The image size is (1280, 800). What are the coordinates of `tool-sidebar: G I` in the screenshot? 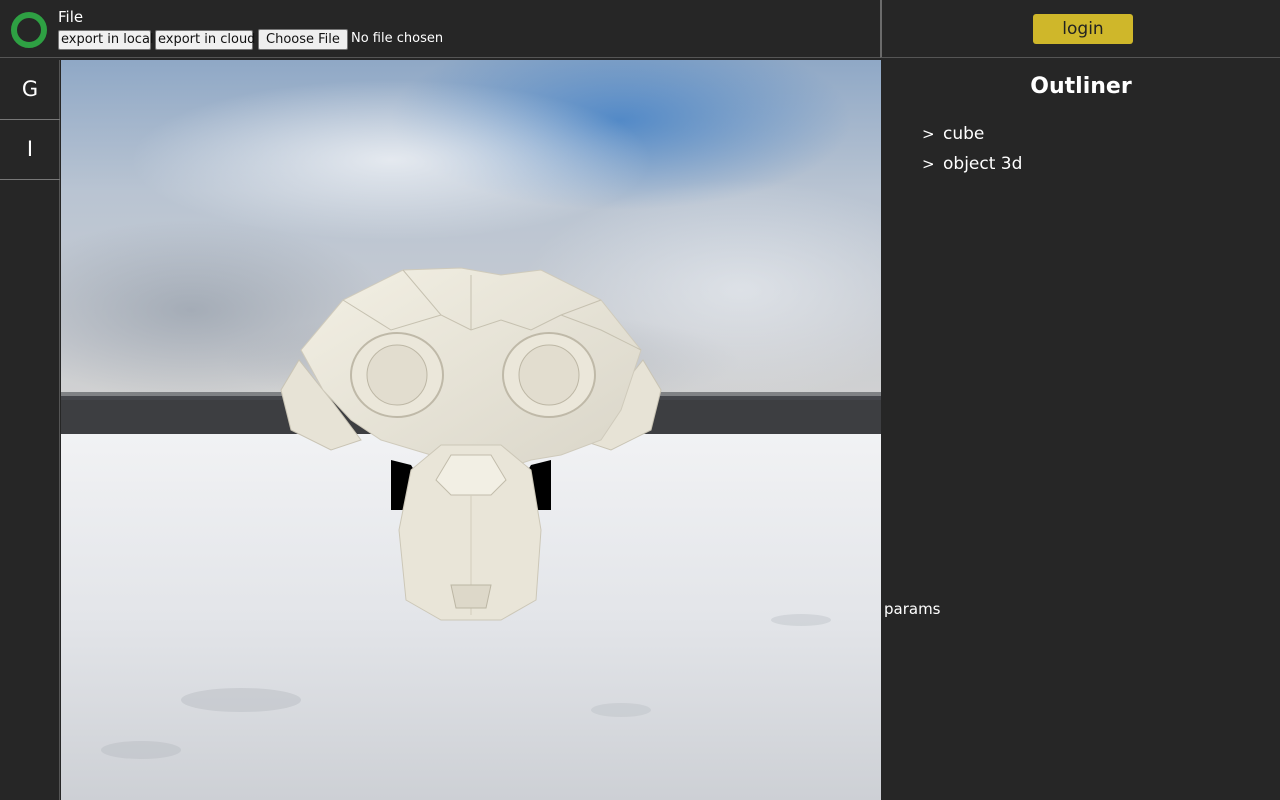 It's located at (30, 430).